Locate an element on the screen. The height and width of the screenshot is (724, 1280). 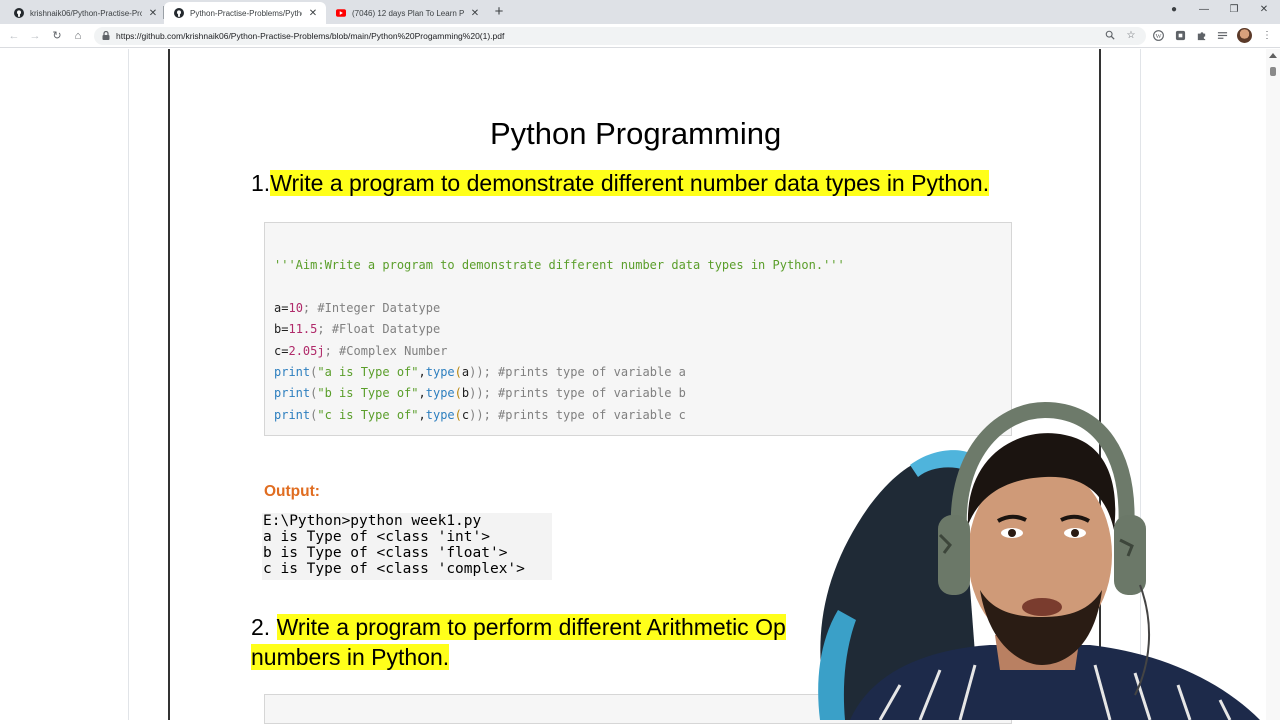
forward-button: → is located at coordinates (35, 36).